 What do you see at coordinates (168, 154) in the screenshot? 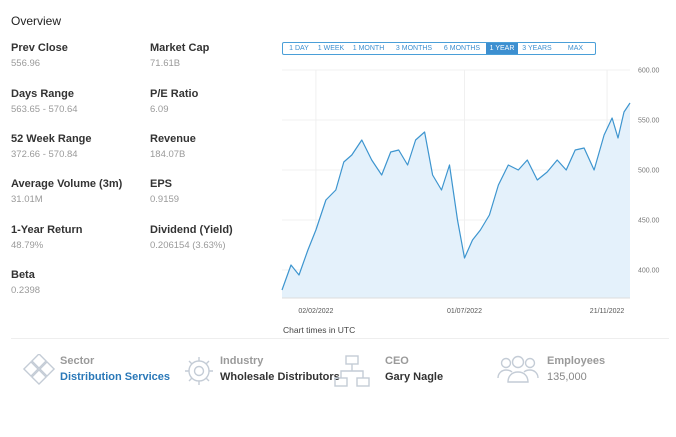
I see `stat-value: 184.07B` at bounding box center [168, 154].